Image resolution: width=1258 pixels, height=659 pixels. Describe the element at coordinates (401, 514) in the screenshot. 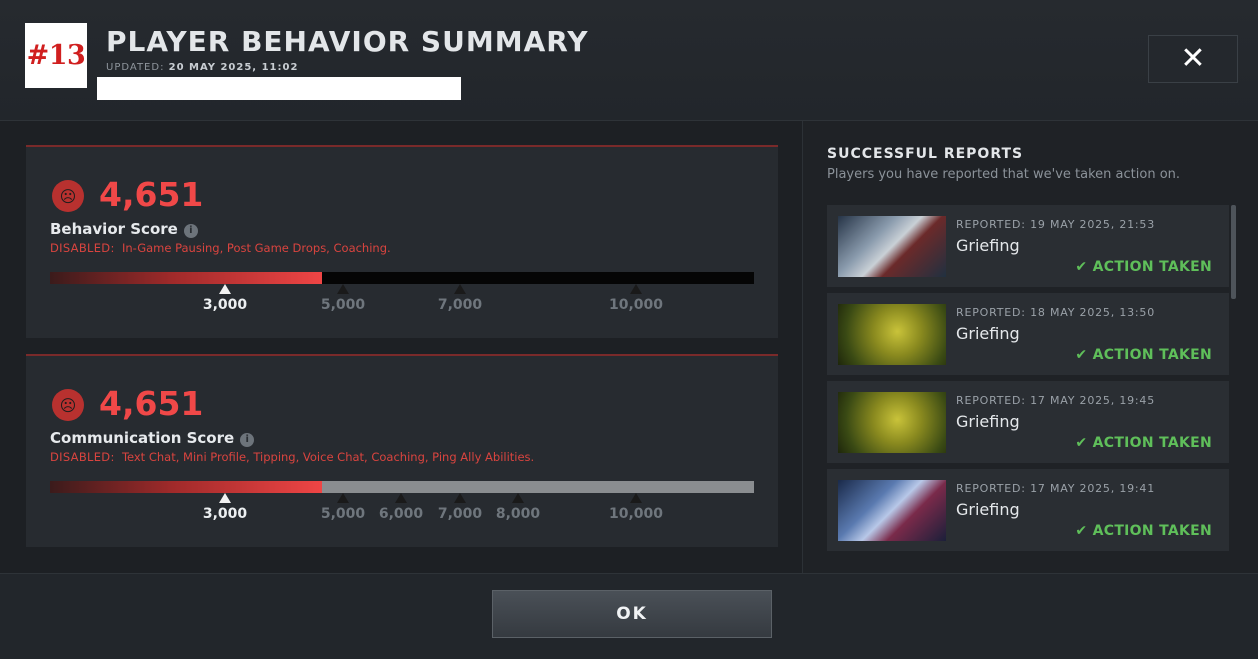

I see `tick-label: 6,000` at that location.